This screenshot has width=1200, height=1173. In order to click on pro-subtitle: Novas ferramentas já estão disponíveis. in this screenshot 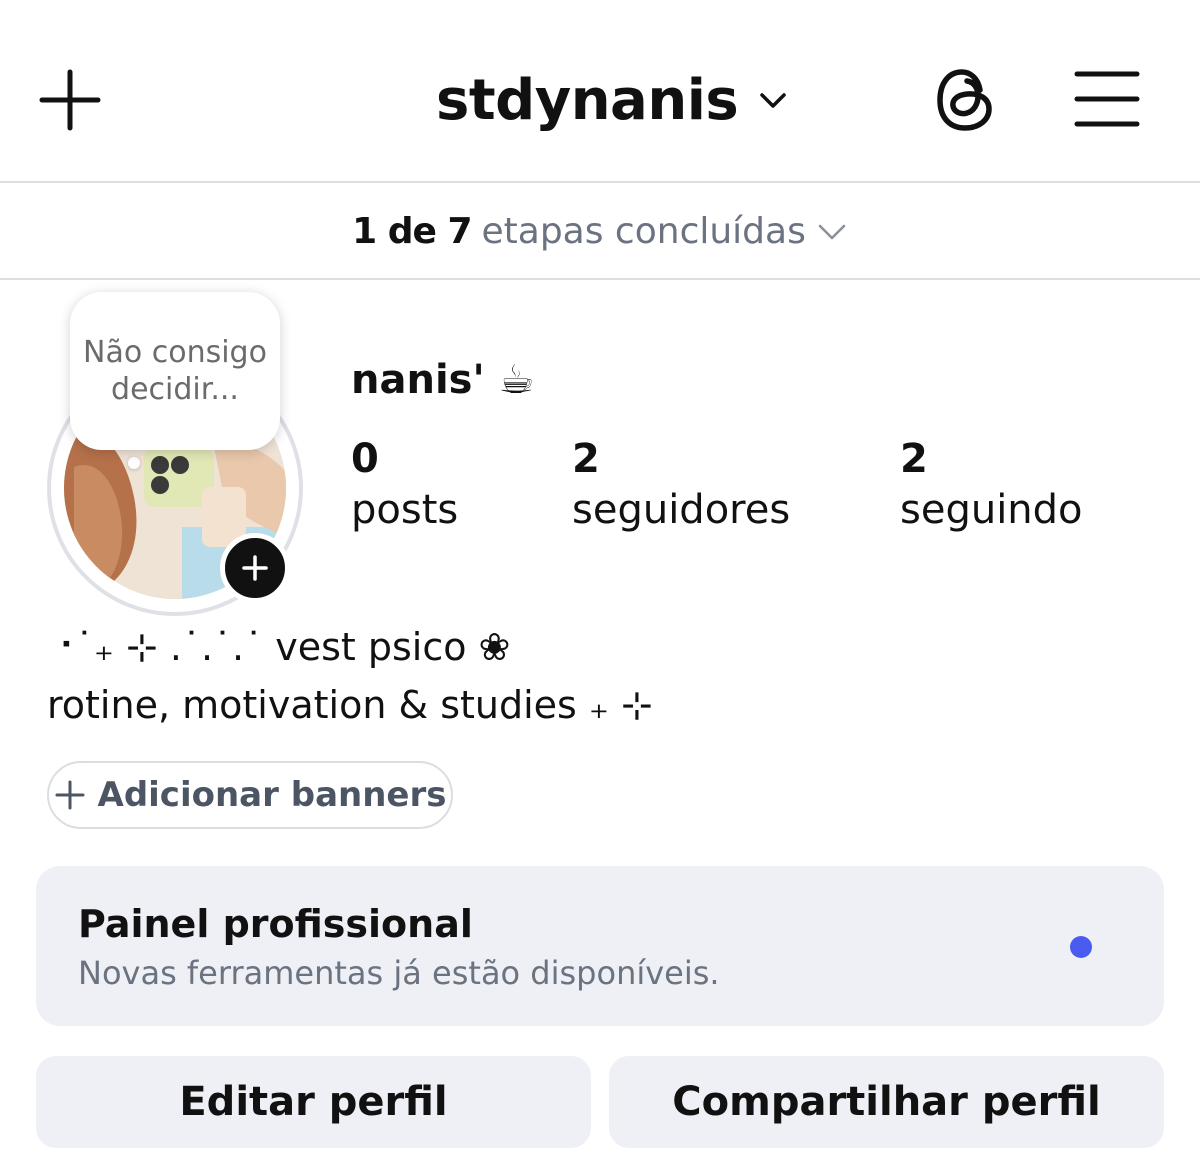, I will do `click(399, 973)`.